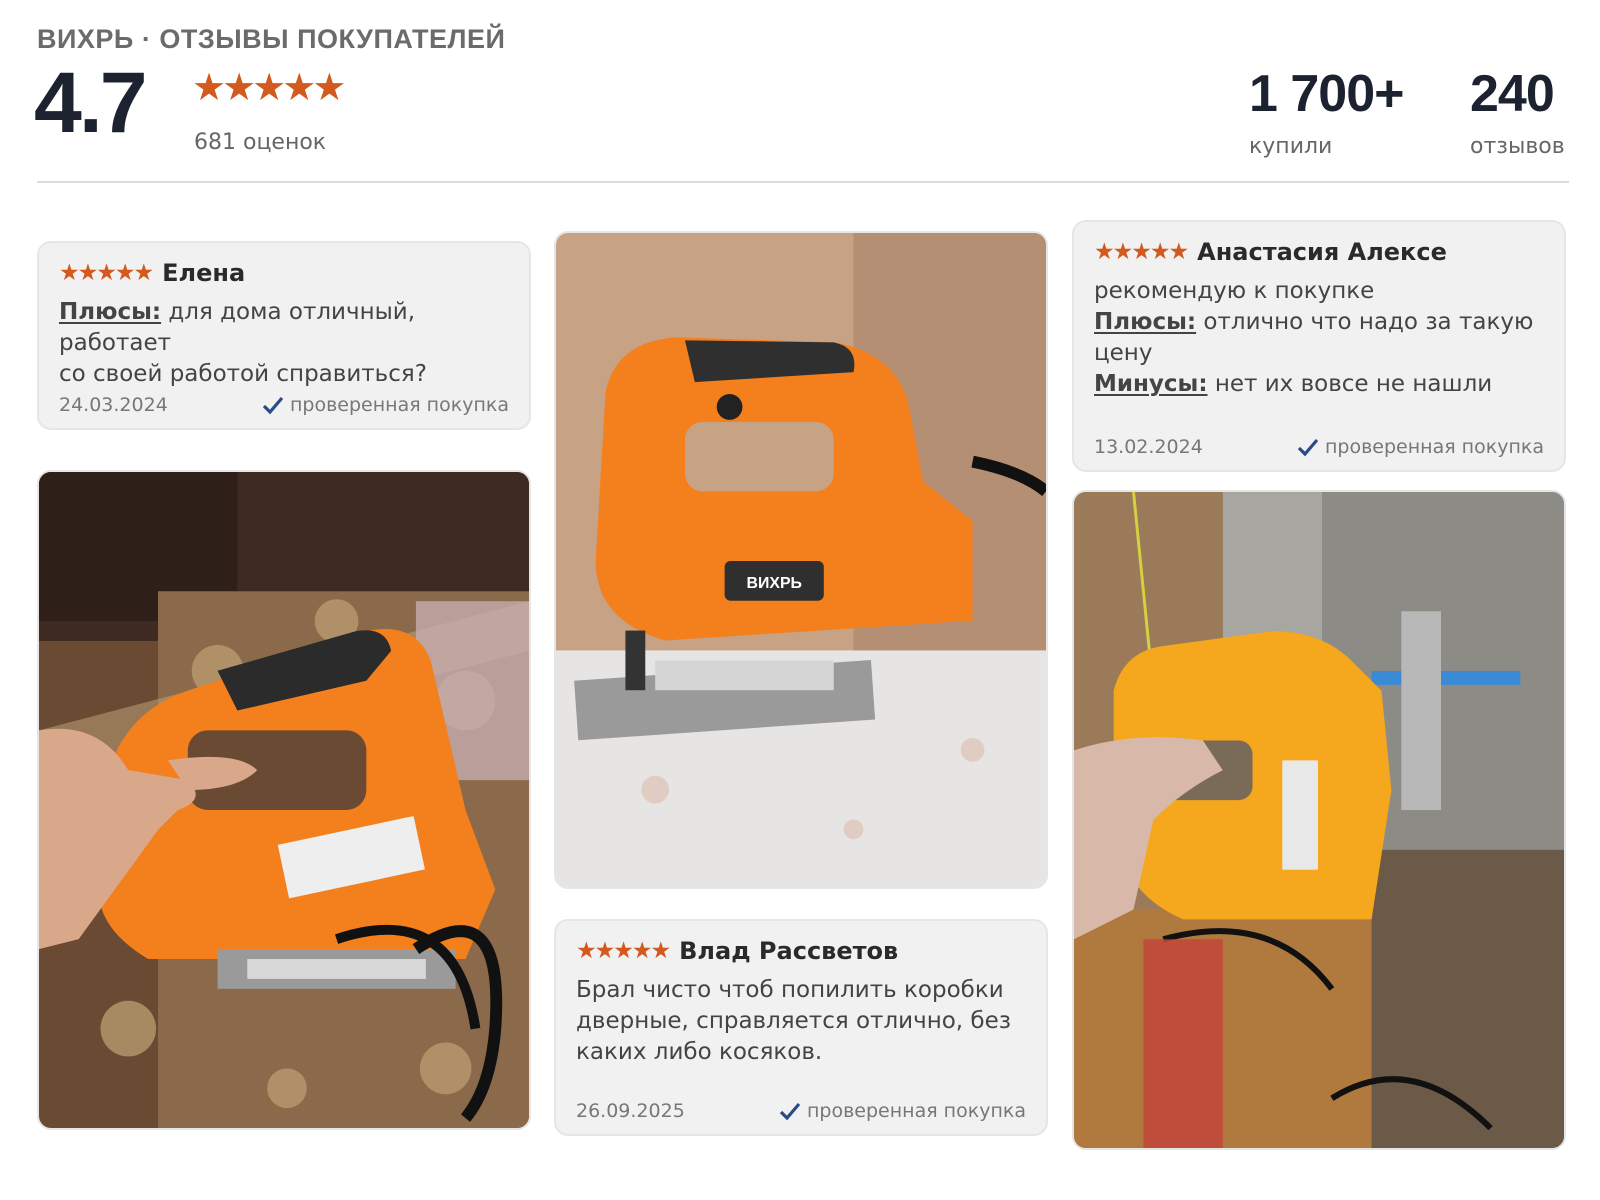 This screenshot has height=1200, width=1600. Describe the element at coordinates (1234, 291) in the screenshot. I see `review-text-line: рекомендую к покупке` at that location.